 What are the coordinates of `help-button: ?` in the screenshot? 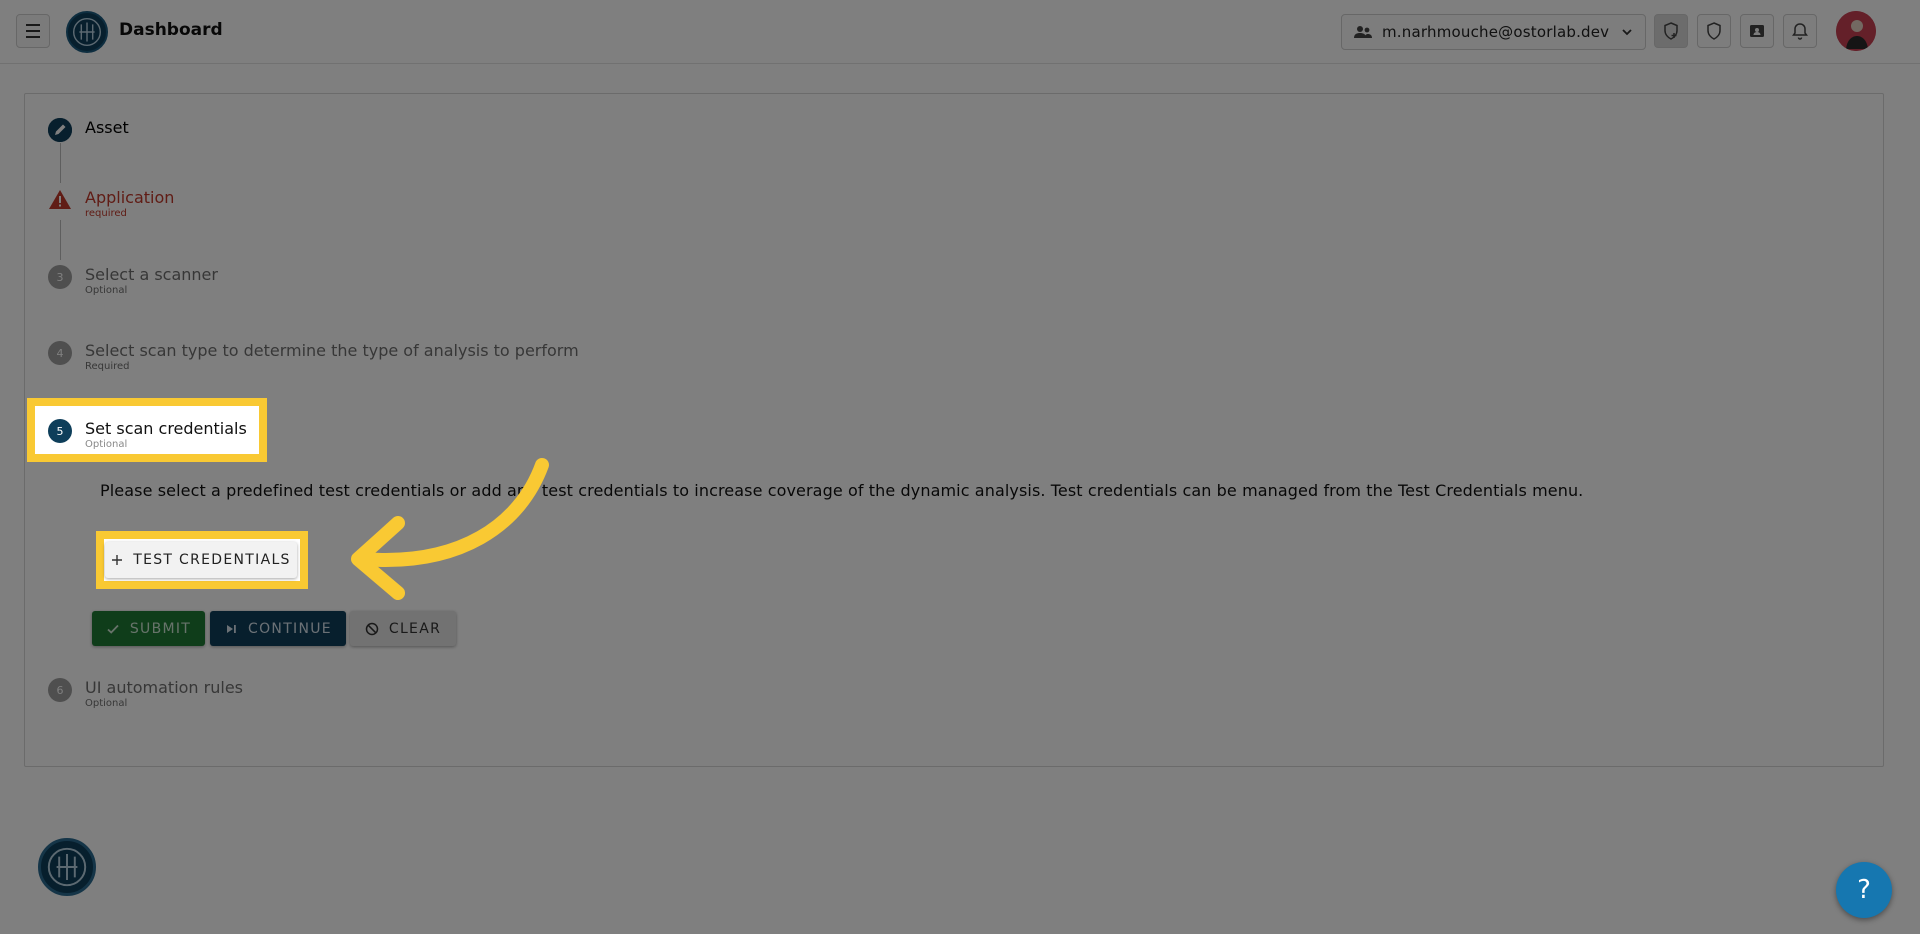 It's located at (1864, 890).